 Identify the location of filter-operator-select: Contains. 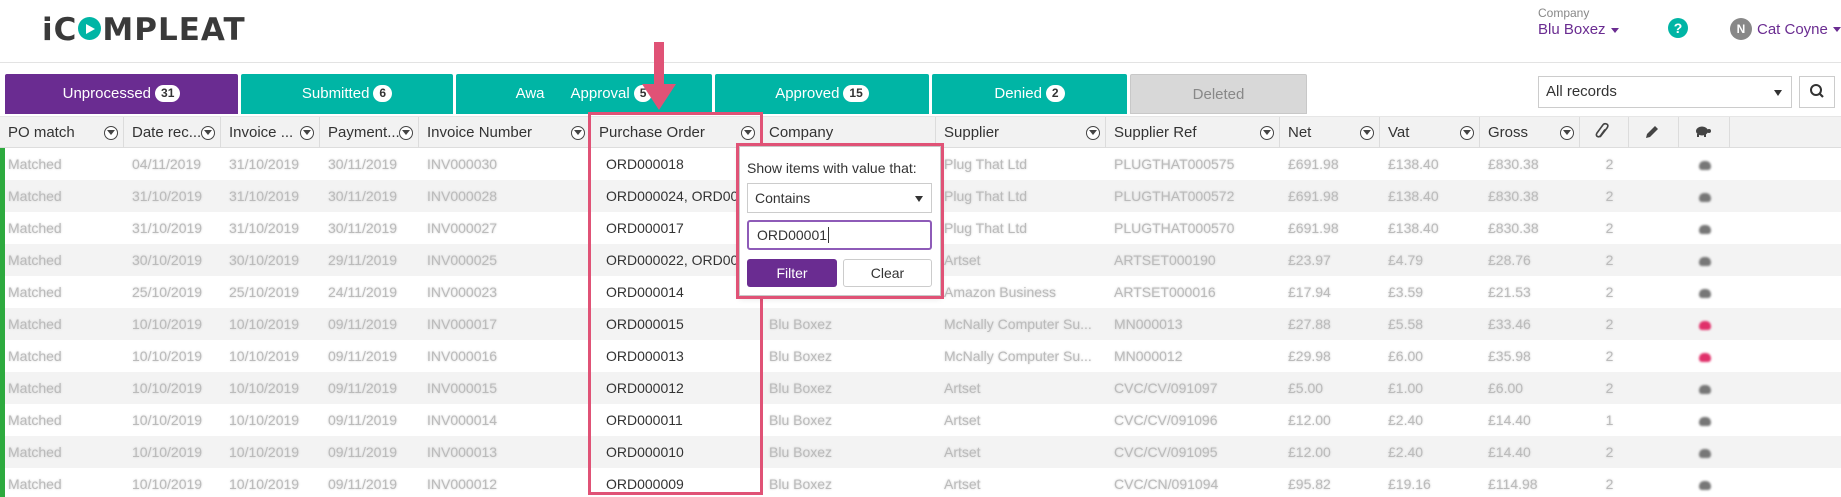
(839, 198).